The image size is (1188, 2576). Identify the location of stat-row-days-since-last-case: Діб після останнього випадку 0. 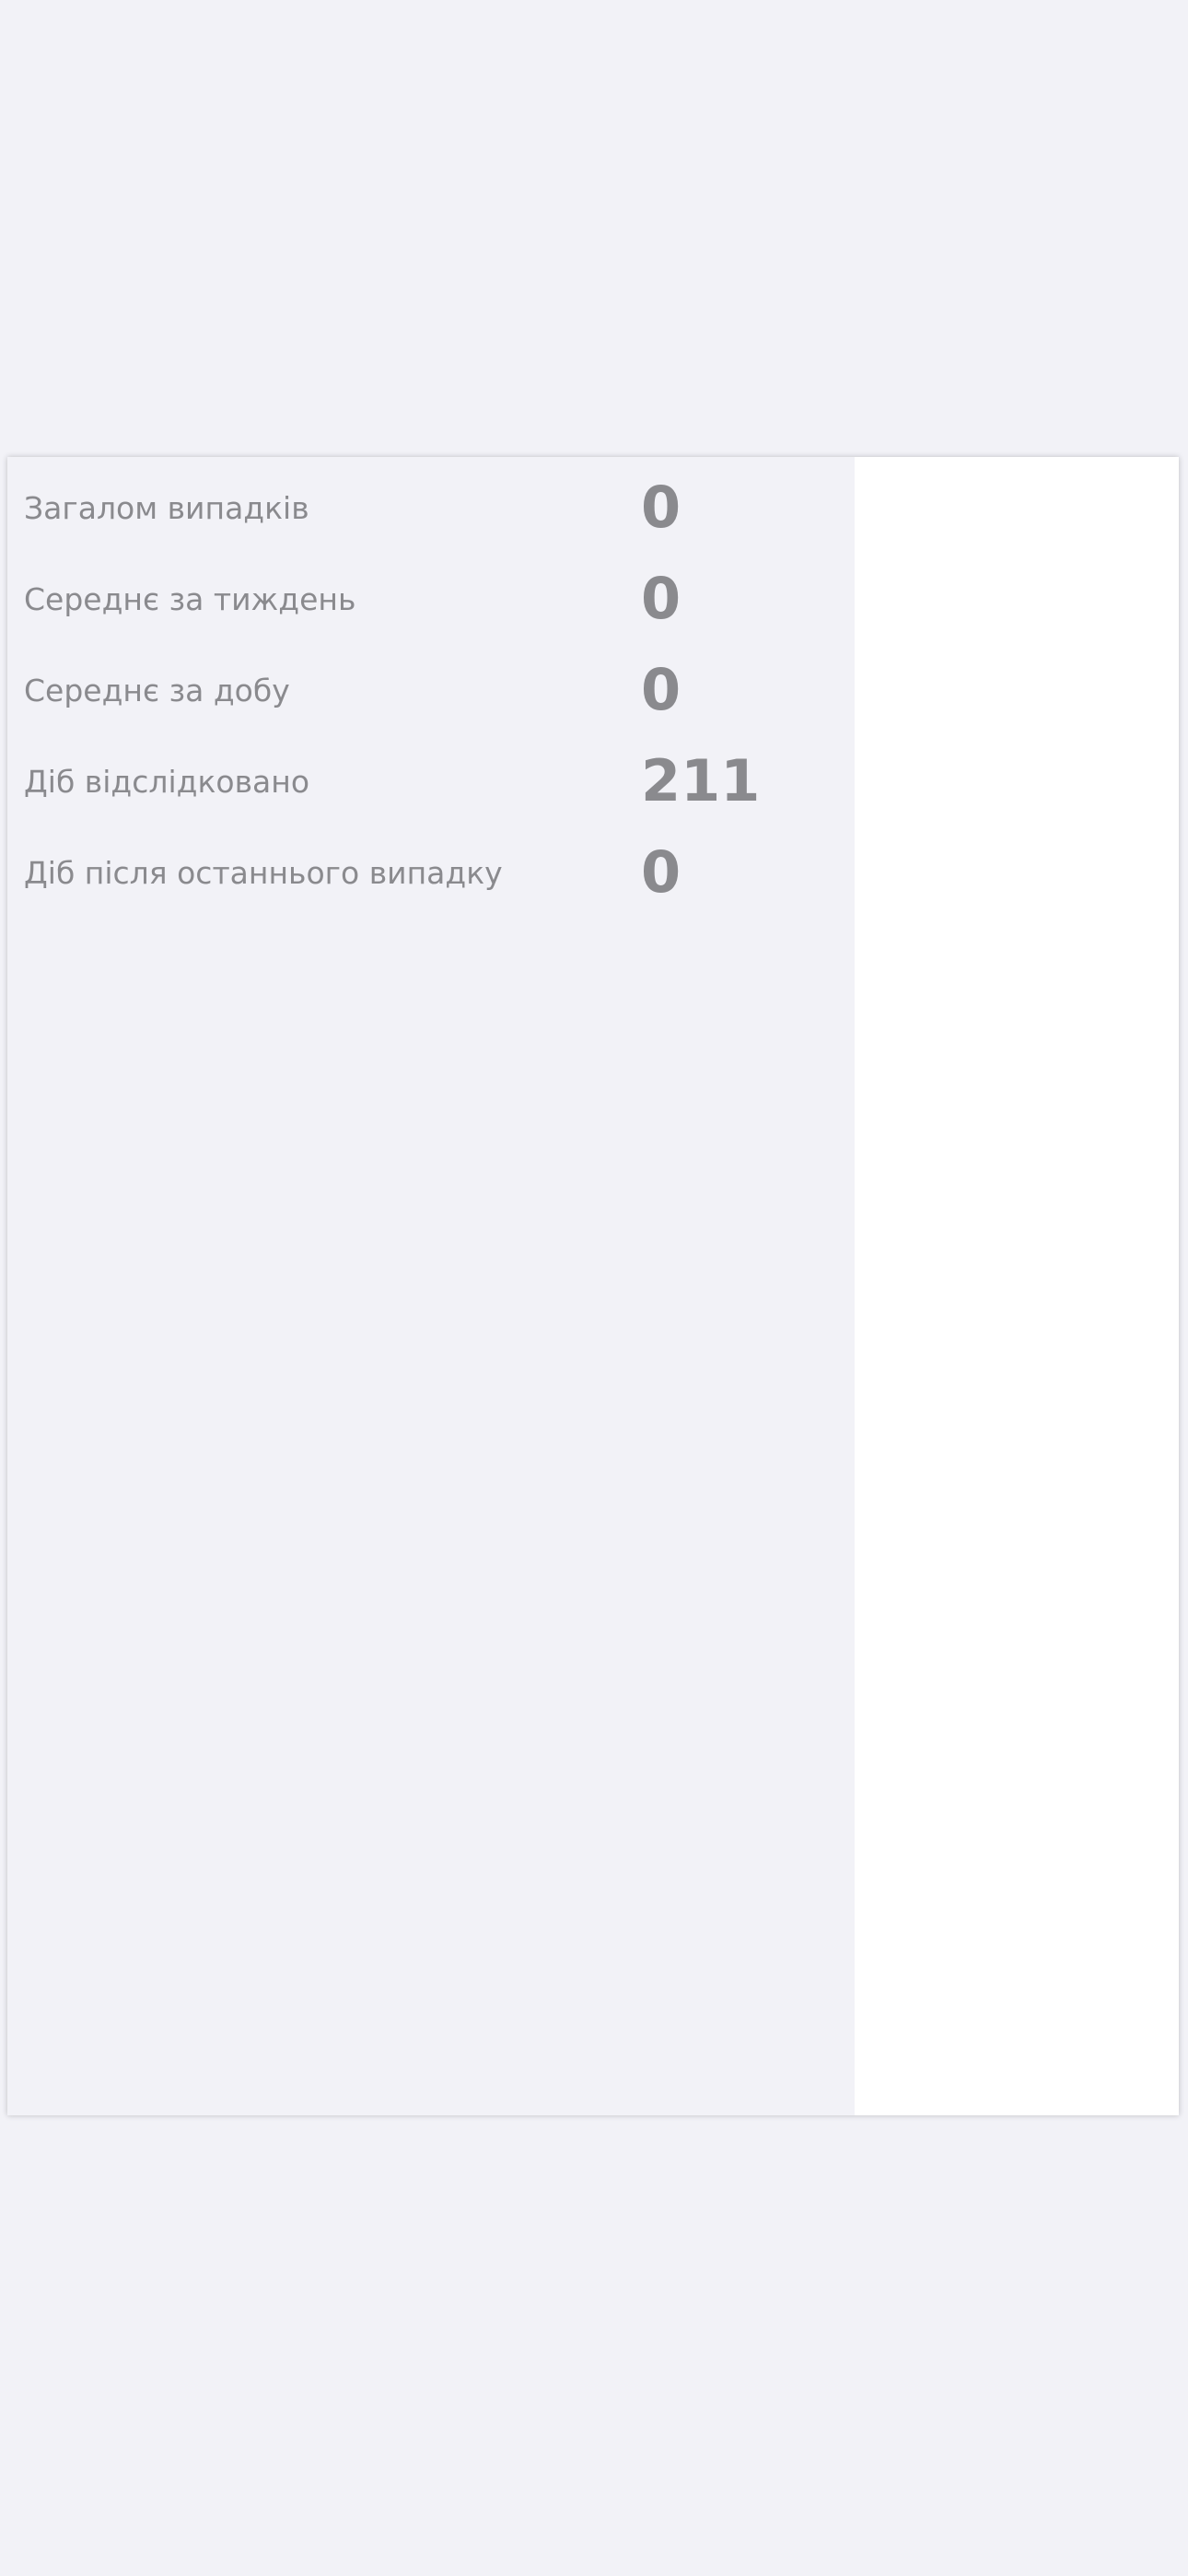
(431, 867).